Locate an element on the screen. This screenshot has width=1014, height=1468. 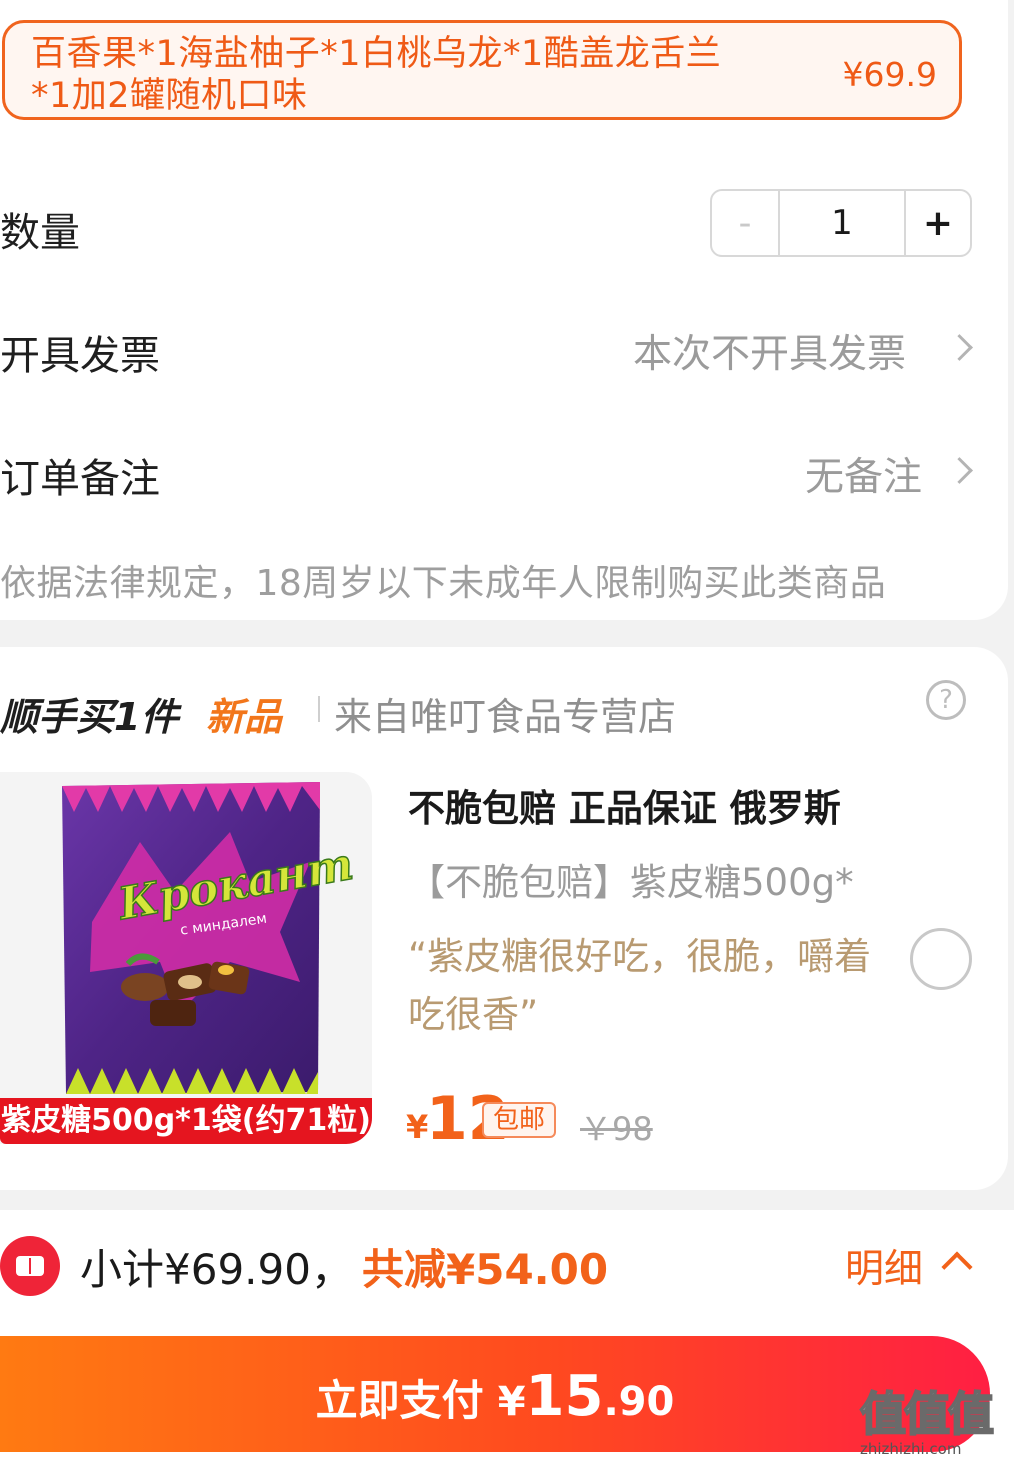
invoice-value: 本次不开具发票 is located at coordinates (769, 351).